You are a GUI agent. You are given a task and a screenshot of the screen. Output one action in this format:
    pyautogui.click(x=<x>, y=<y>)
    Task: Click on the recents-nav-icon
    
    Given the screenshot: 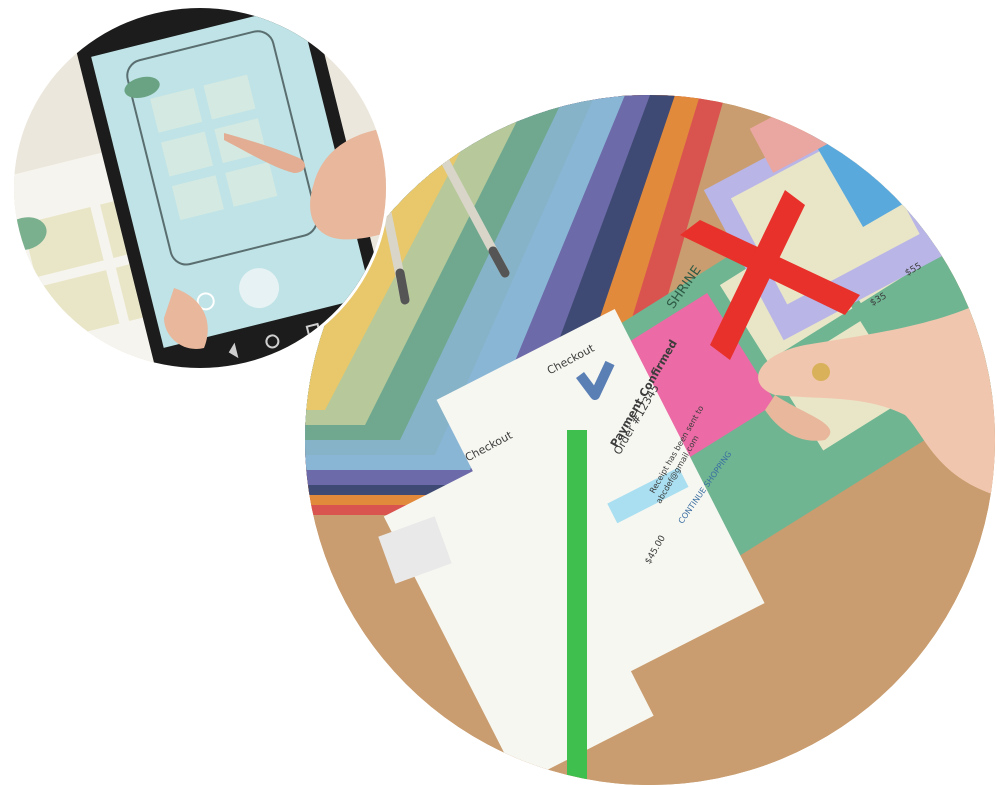 What is the action you would take?
    pyautogui.click(x=313, y=330)
    